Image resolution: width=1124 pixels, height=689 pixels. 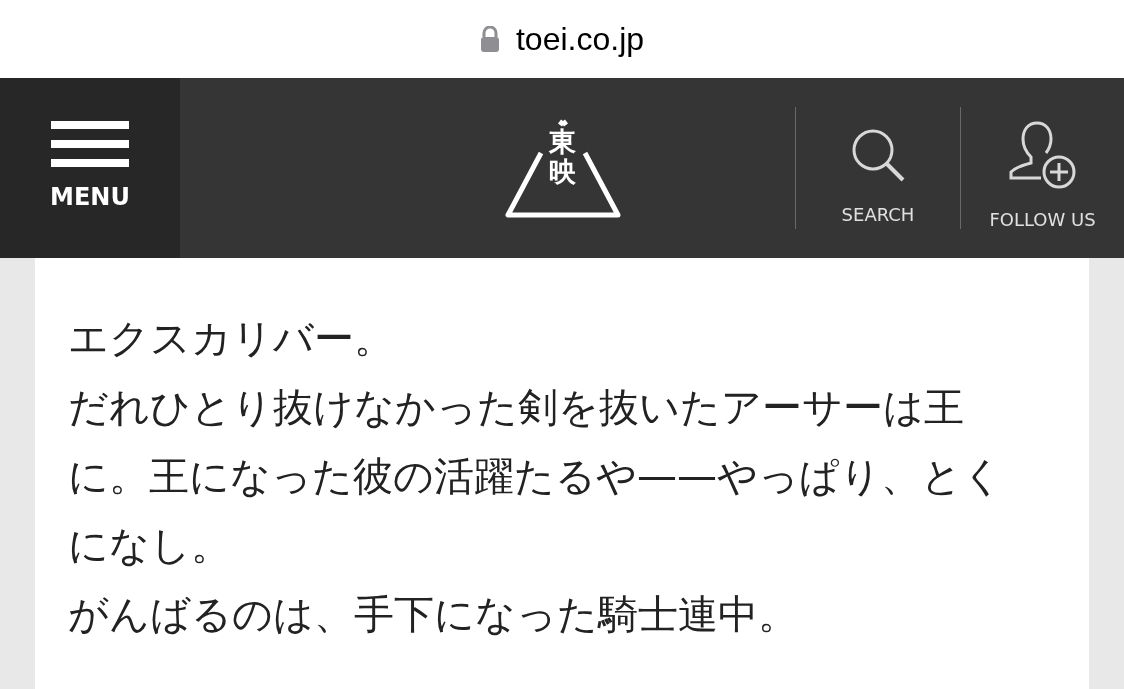 What do you see at coordinates (878, 168) in the screenshot?
I see `search-button: SEARCH` at bounding box center [878, 168].